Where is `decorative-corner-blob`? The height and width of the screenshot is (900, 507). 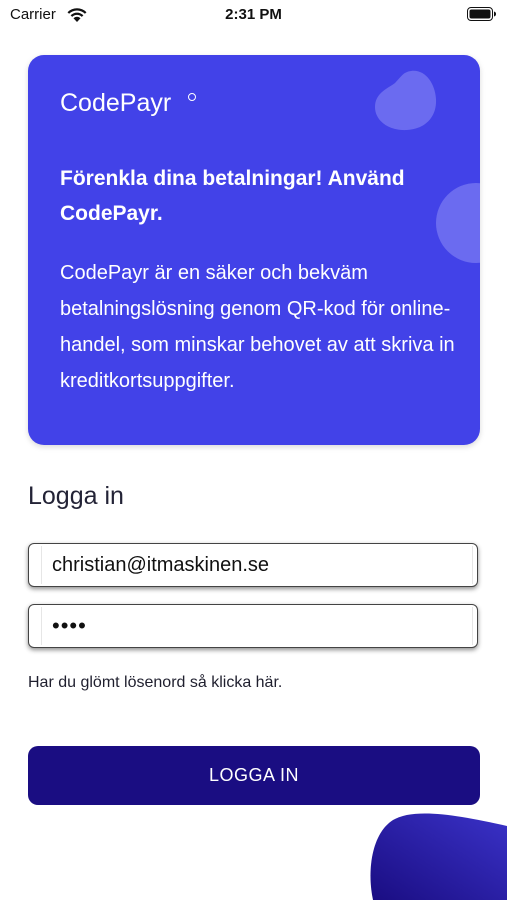 decorative-corner-blob is located at coordinates (438, 856).